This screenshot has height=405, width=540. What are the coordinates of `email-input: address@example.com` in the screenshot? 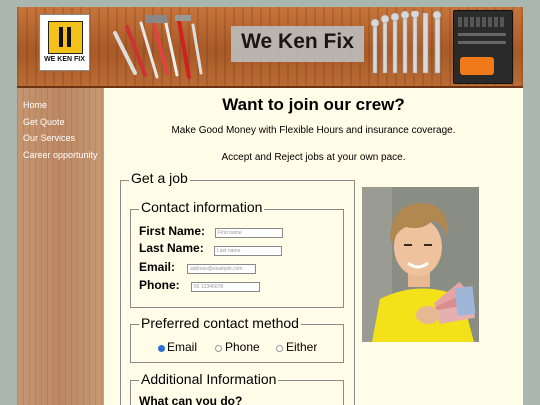 It's located at (221, 269).